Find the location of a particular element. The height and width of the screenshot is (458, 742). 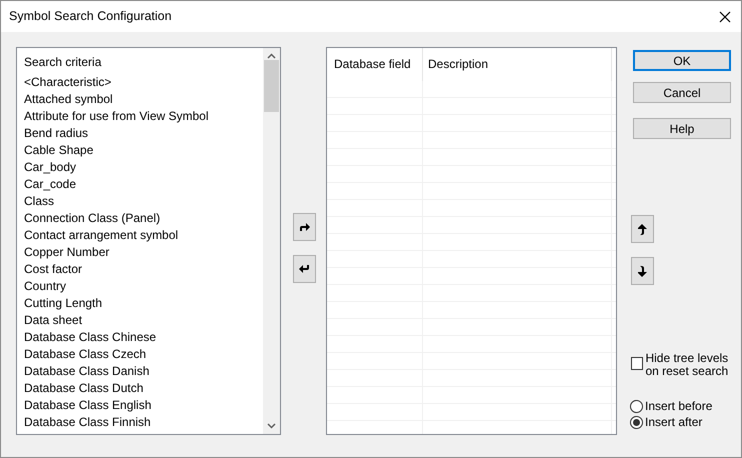

list-item: Copper Number is located at coordinates (143, 252).